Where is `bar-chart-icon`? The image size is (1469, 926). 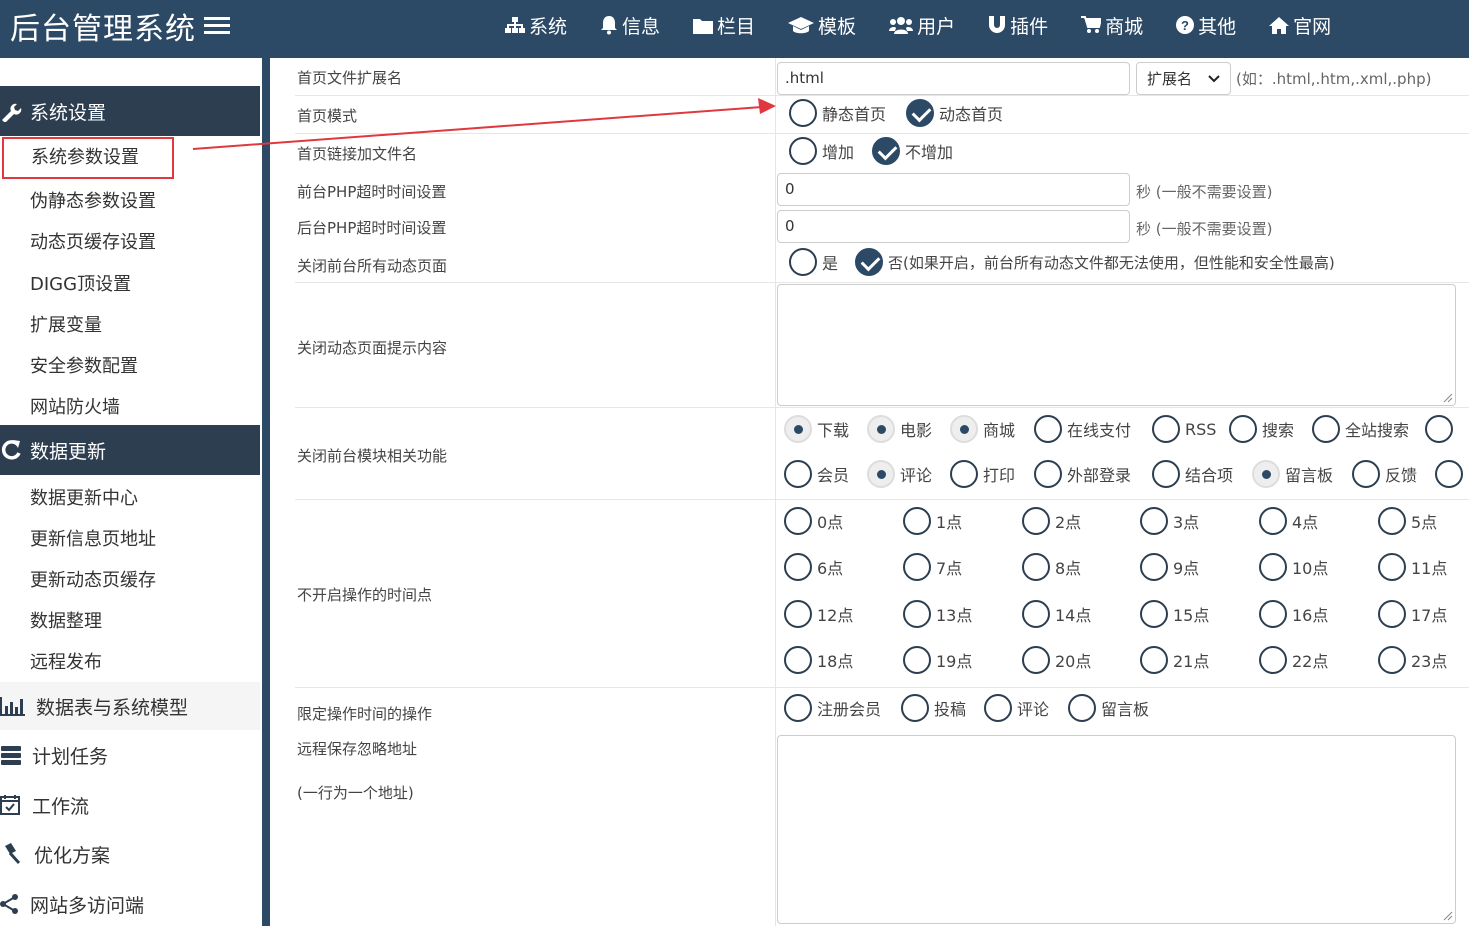
bar-chart-icon is located at coordinates (12, 706).